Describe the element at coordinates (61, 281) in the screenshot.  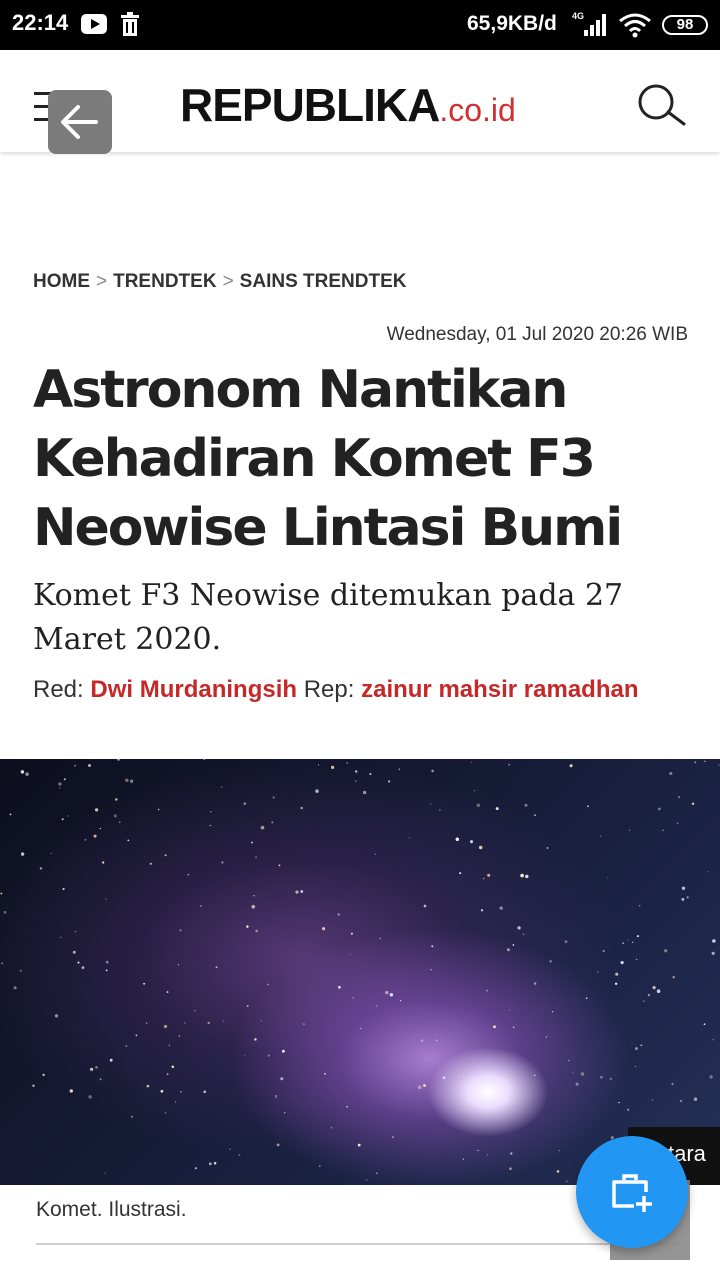
I see `breadcrumb-home: HOME` at that location.